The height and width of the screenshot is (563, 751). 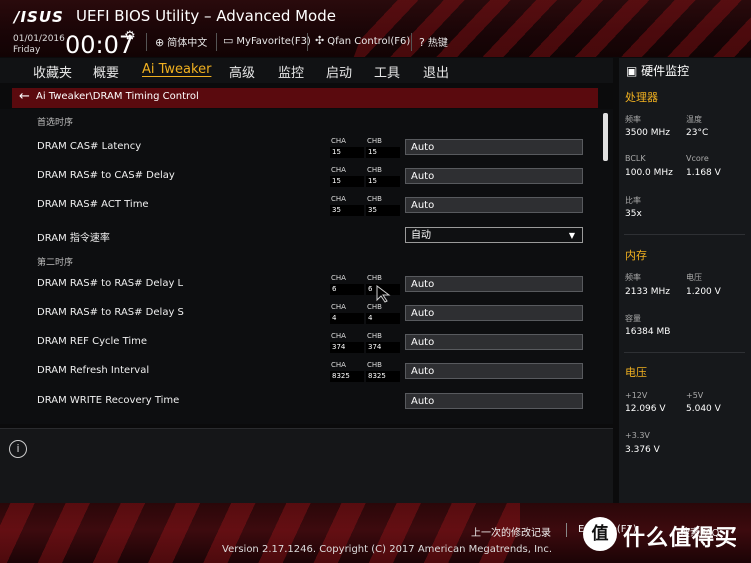 What do you see at coordinates (339, 71) in the screenshot?
I see `tab-boot: 启动` at bounding box center [339, 71].